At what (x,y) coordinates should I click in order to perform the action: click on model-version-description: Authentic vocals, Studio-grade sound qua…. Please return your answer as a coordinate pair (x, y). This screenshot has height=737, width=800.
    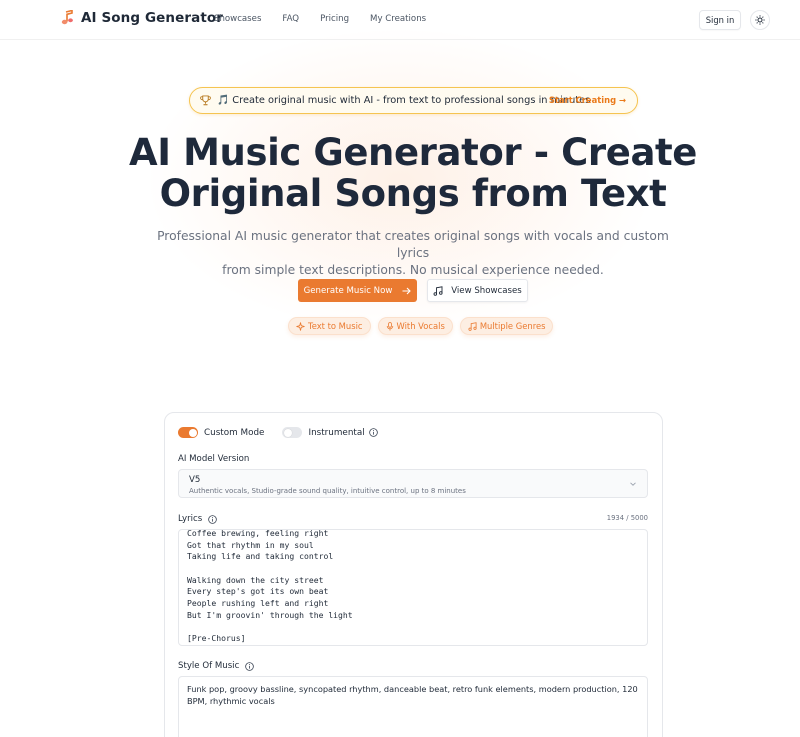
    Looking at the image, I should click on (327, 491).